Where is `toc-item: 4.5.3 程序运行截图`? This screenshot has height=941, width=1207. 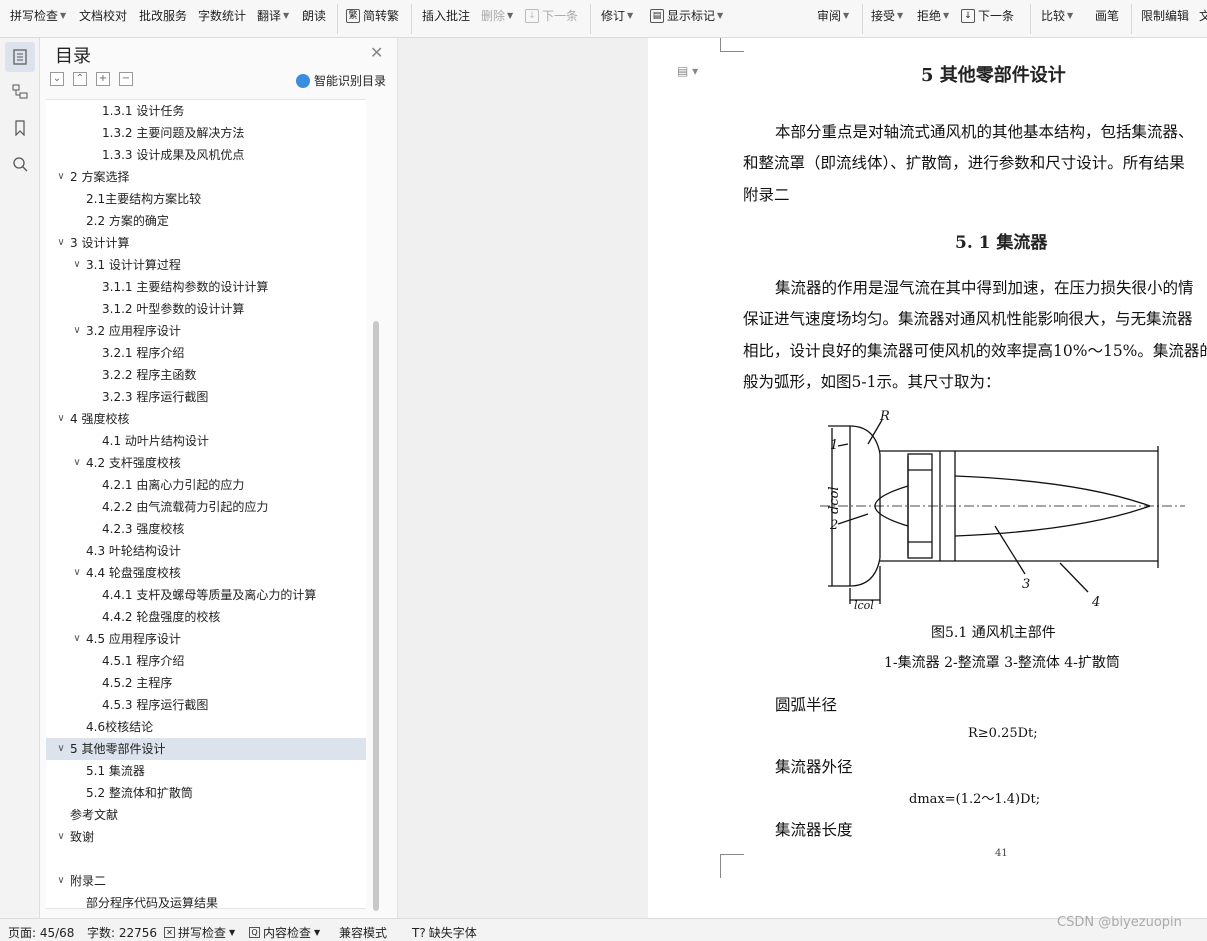
toc-item: 4.5.3 程序运行截图 is located at coordinates (206, 705).